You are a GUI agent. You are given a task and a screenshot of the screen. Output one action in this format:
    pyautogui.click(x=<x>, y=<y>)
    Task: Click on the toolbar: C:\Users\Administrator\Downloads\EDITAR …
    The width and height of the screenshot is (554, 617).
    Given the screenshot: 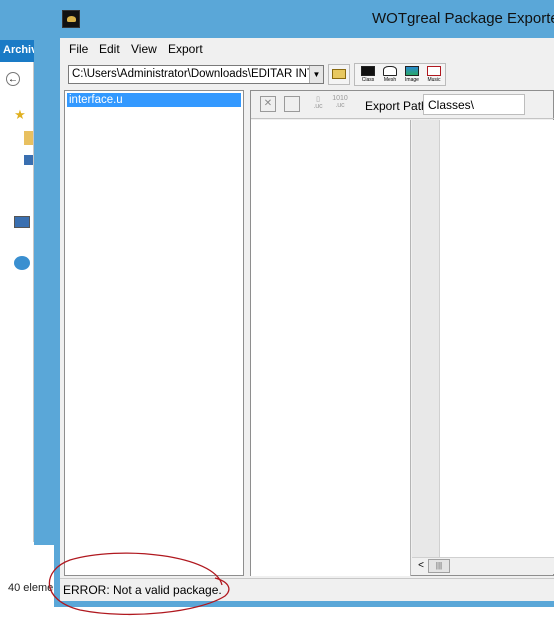 What is the action you would take?
    pyautogui.click(x=307, y=75)
    